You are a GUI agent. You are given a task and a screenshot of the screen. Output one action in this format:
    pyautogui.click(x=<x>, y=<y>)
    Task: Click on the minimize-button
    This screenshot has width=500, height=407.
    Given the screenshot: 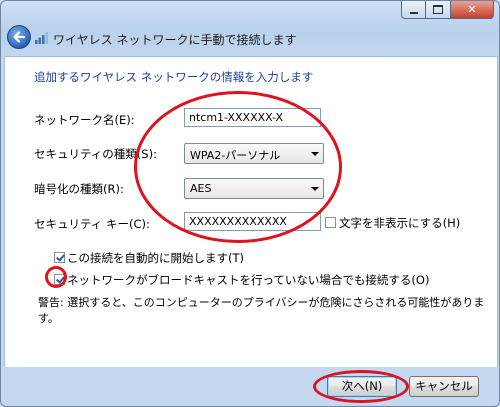 What is the action you would take?
    pyautogui.click(x=413, y=10)
    